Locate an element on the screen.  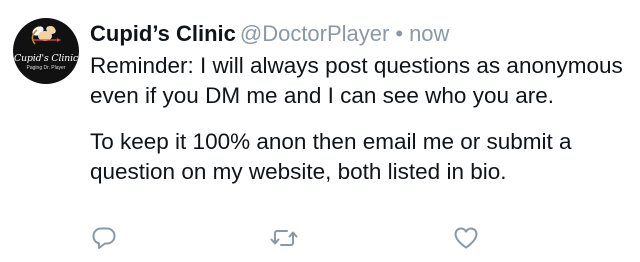
author-handle: @DoctorPlayer is located at coordinates (315, 33).